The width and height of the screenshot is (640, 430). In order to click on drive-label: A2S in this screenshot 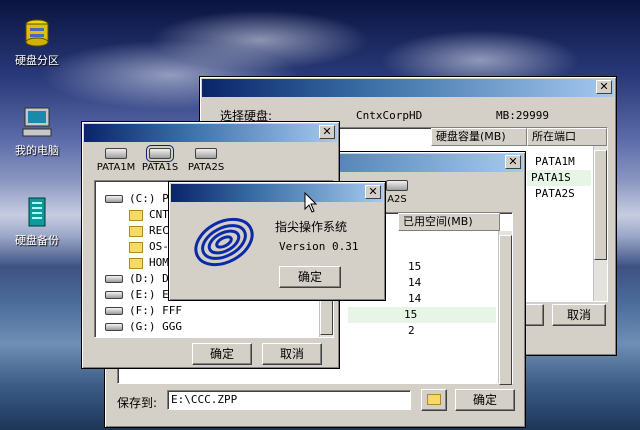, I will do `click(397, 199)`.